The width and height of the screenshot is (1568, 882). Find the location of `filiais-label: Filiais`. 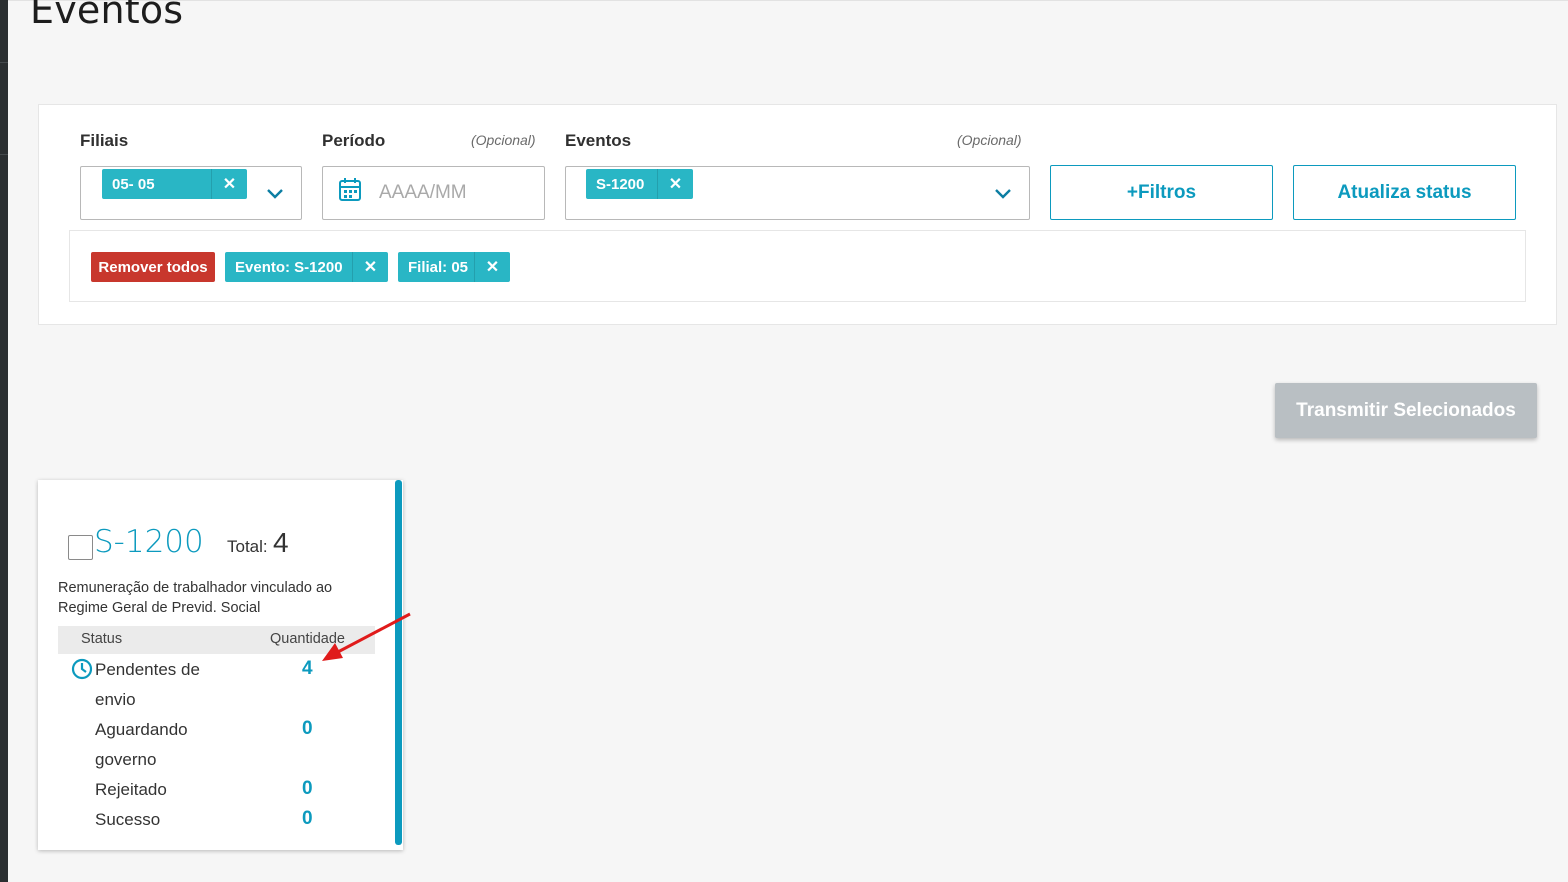

filiais-label: Filiais is located at coordinates (104, 140).